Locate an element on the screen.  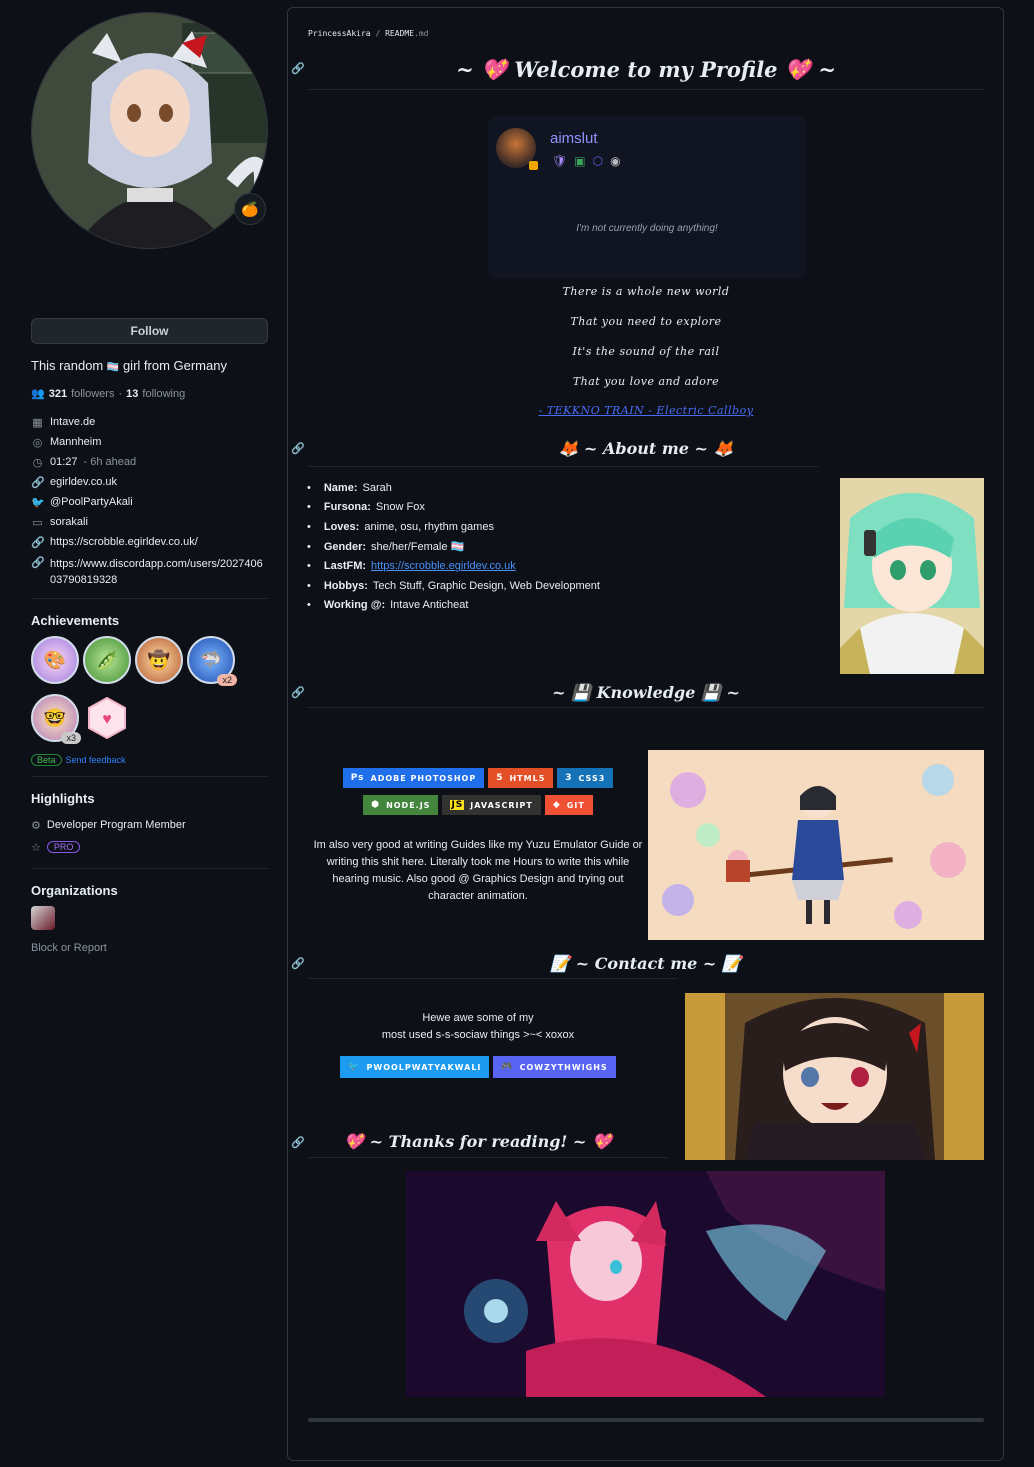
lastfm-link: https://scrobble.egirldev.co.uk is located at coordinates (443, 566).